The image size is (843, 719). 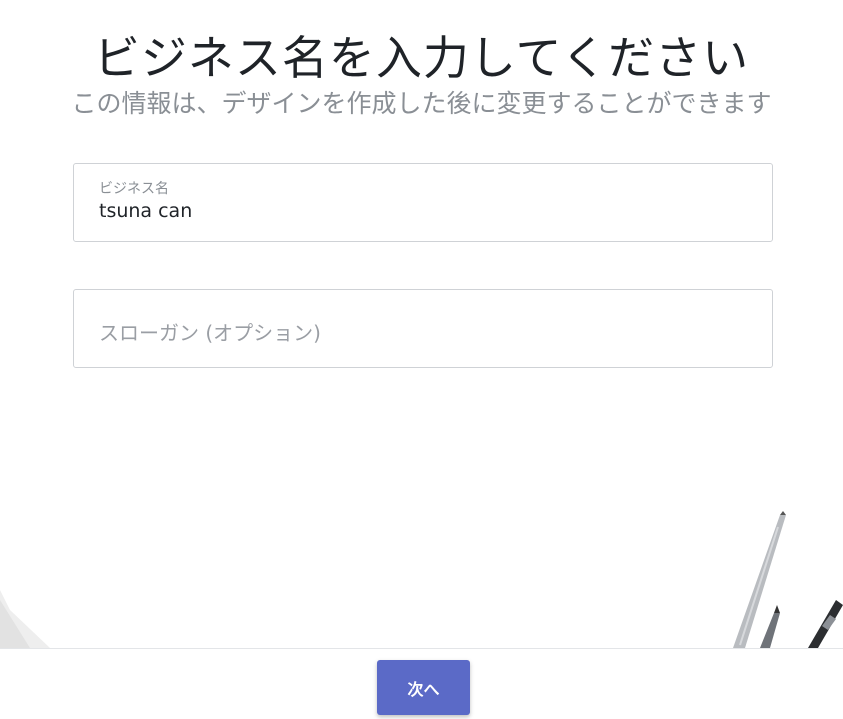 What do you see at coordinates (25, 619) in the screenshot?
I see `decorative-paper-image` at bounding box center [25, 619].